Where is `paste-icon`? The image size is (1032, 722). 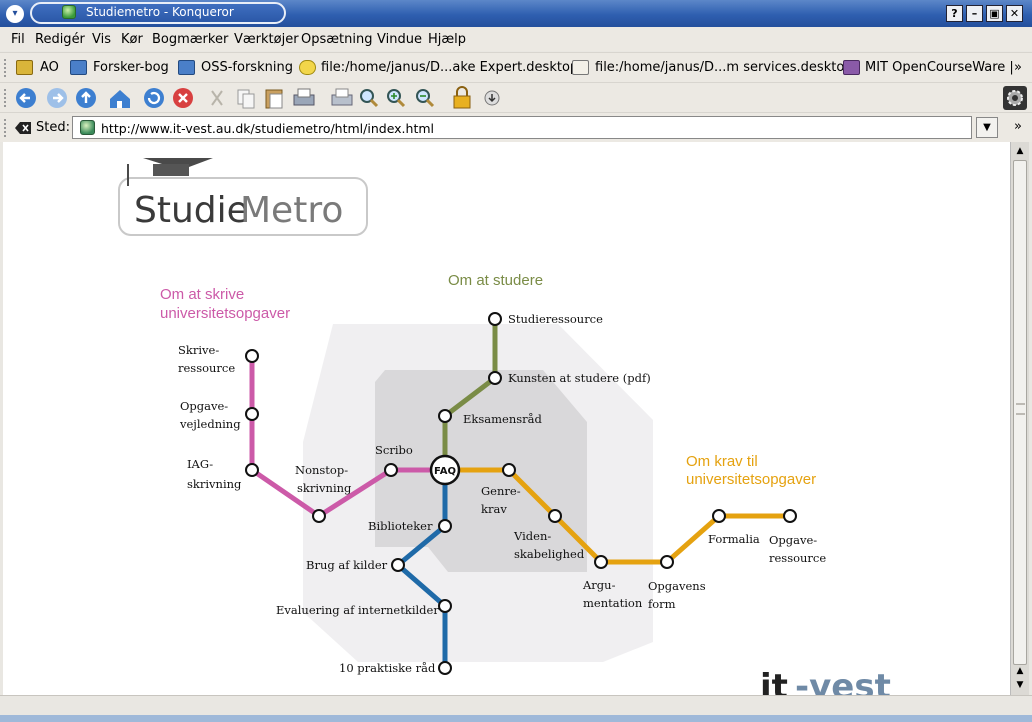
paste-icon is located at coordinates (274, 99).